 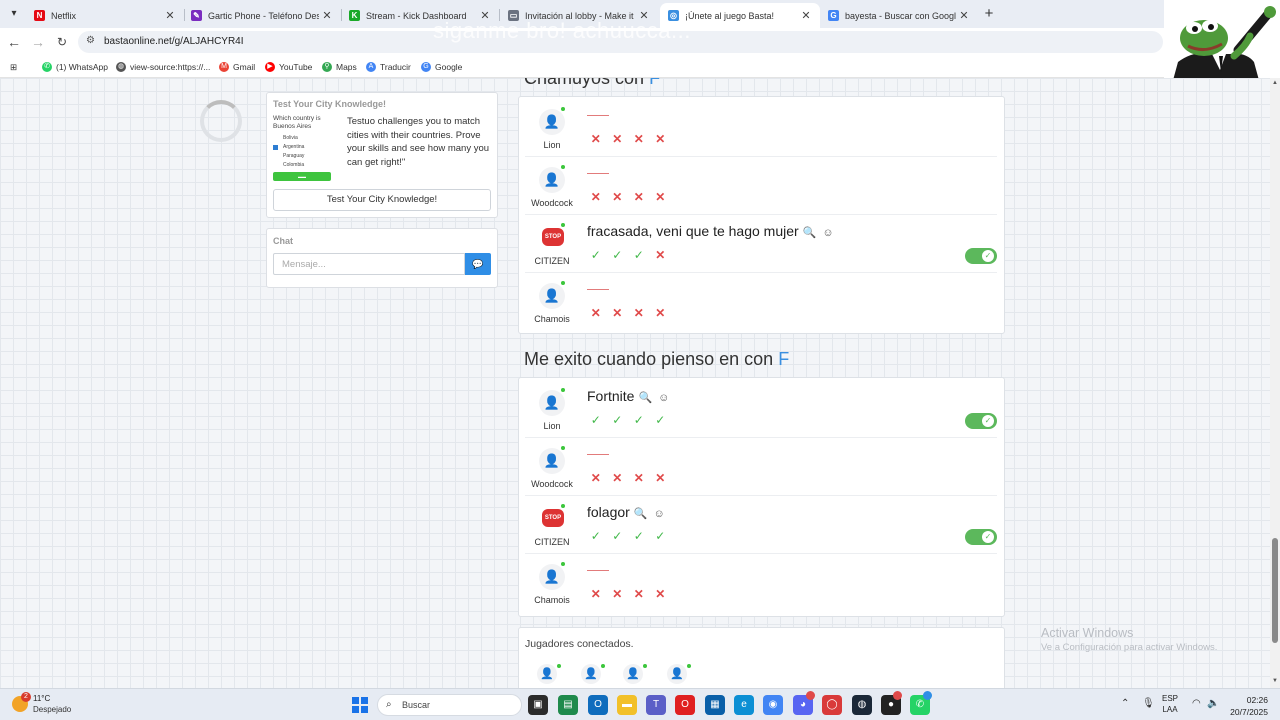 I want to click on gmail-icon: M, so click(x=224, y=67).